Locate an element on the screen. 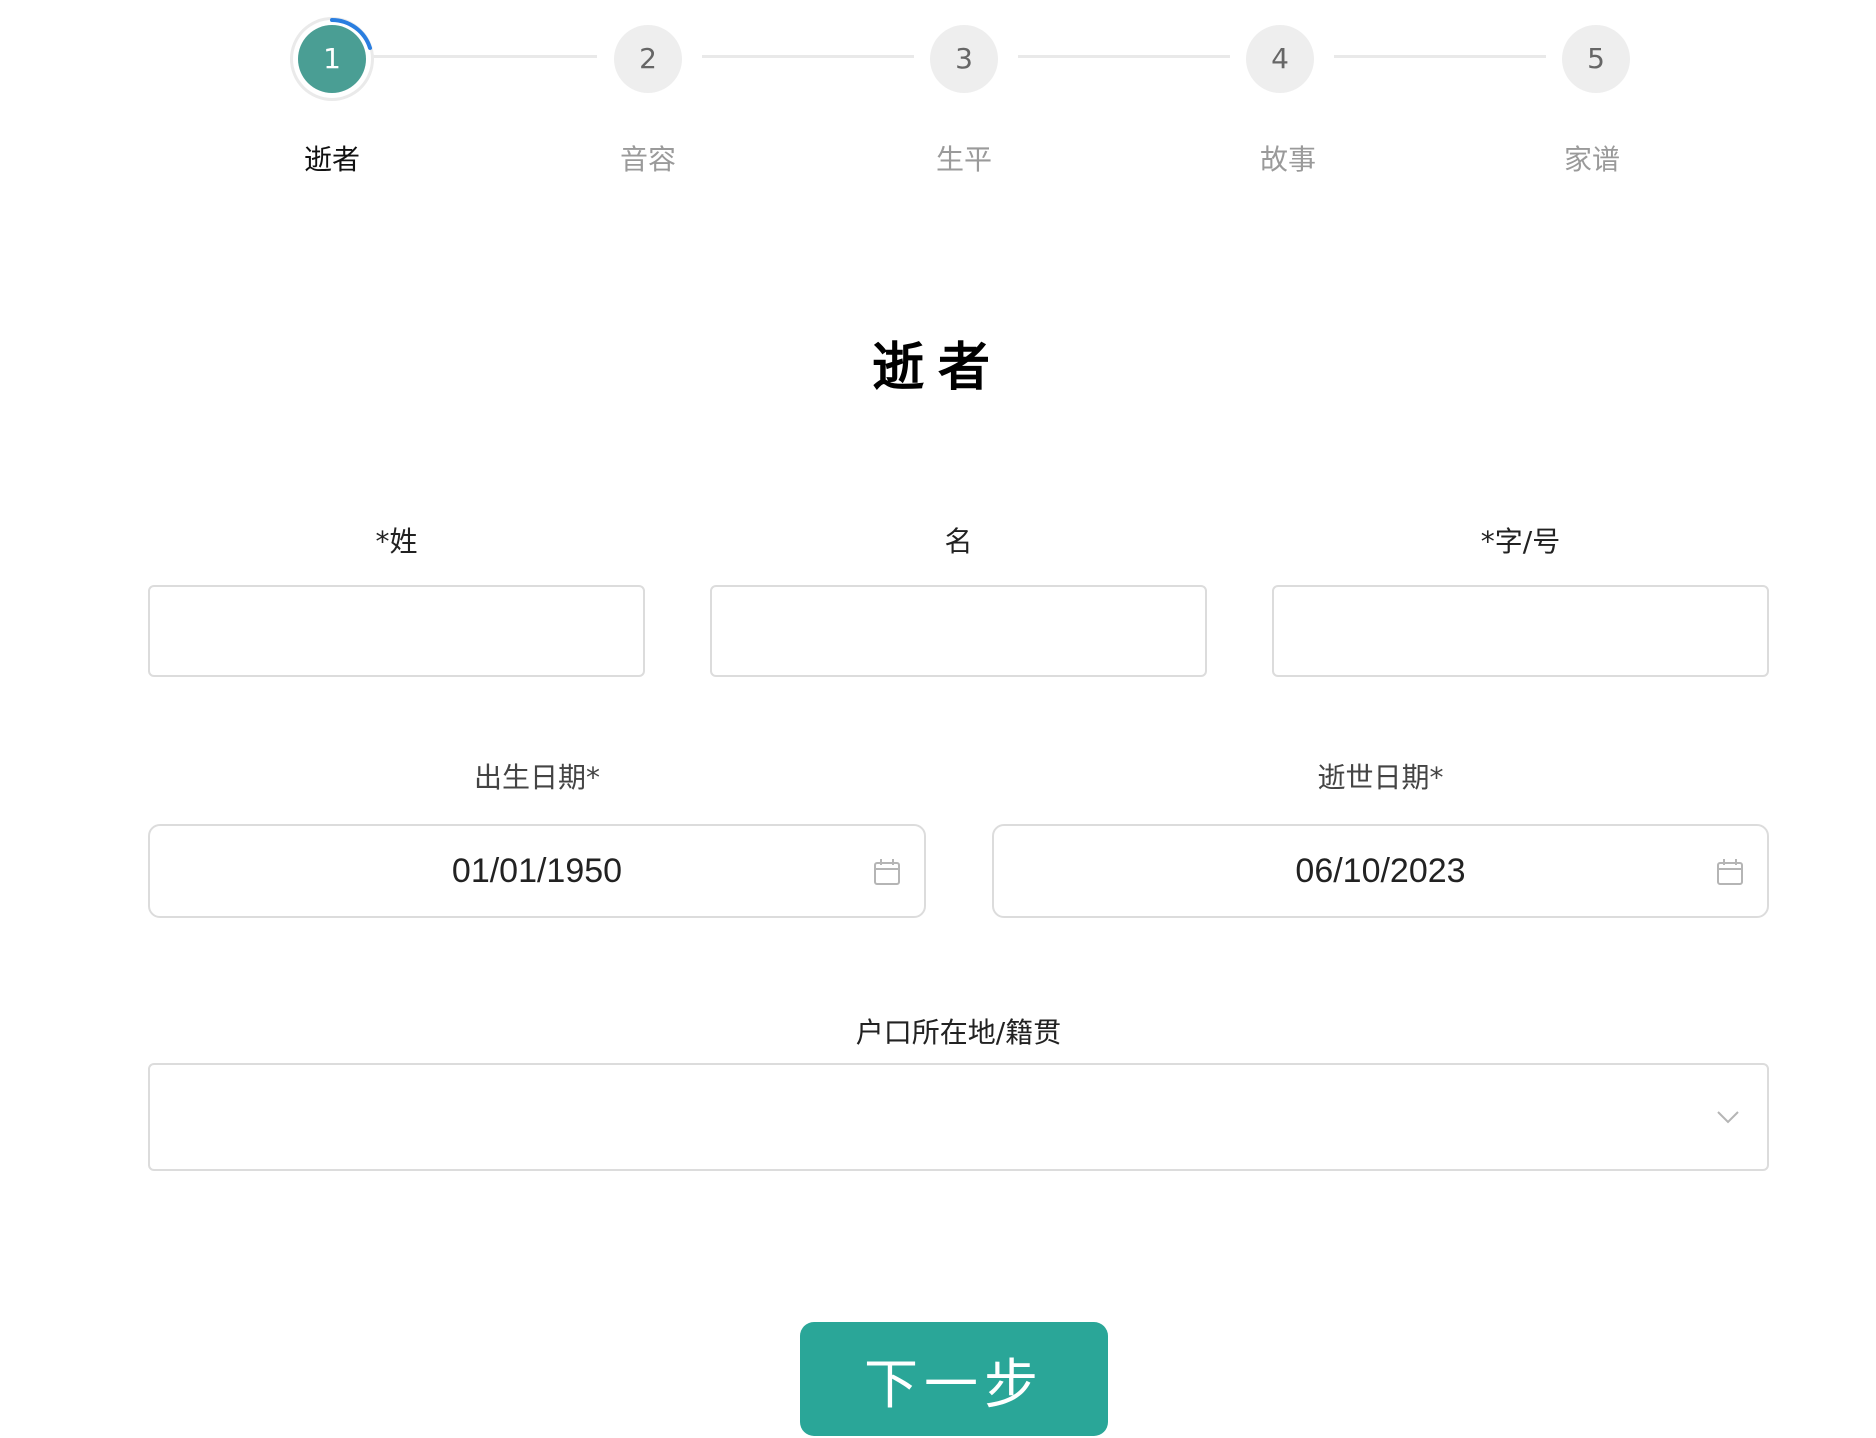  courtesy-name-input is located at coordinates (1520, 631).